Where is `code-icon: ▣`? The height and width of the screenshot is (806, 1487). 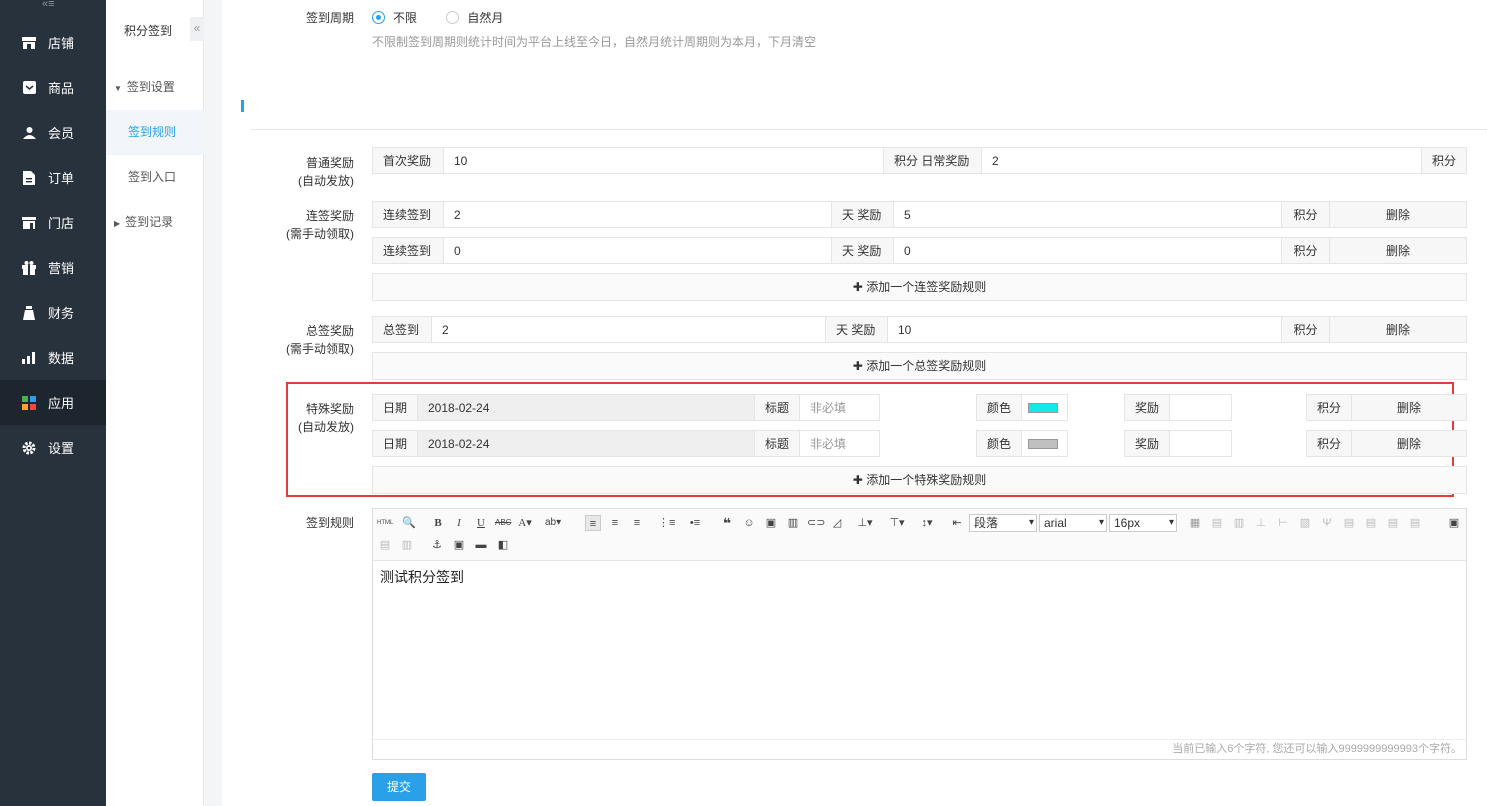
code-icon: ▣ is located at coordinates (459, 545).